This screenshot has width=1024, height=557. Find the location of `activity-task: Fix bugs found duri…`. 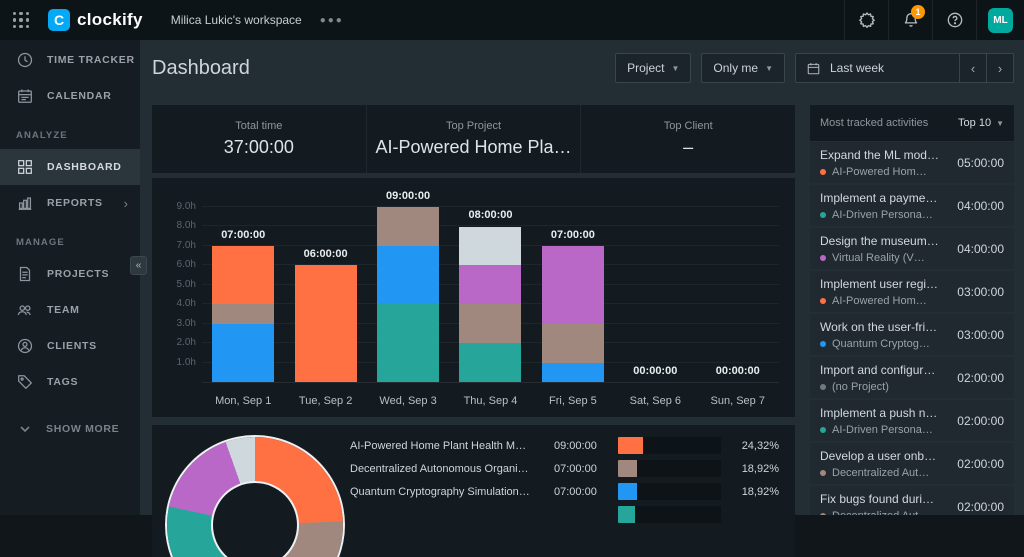

activity-task: Fix bugs found duri… is located at coordinates (877, 499).